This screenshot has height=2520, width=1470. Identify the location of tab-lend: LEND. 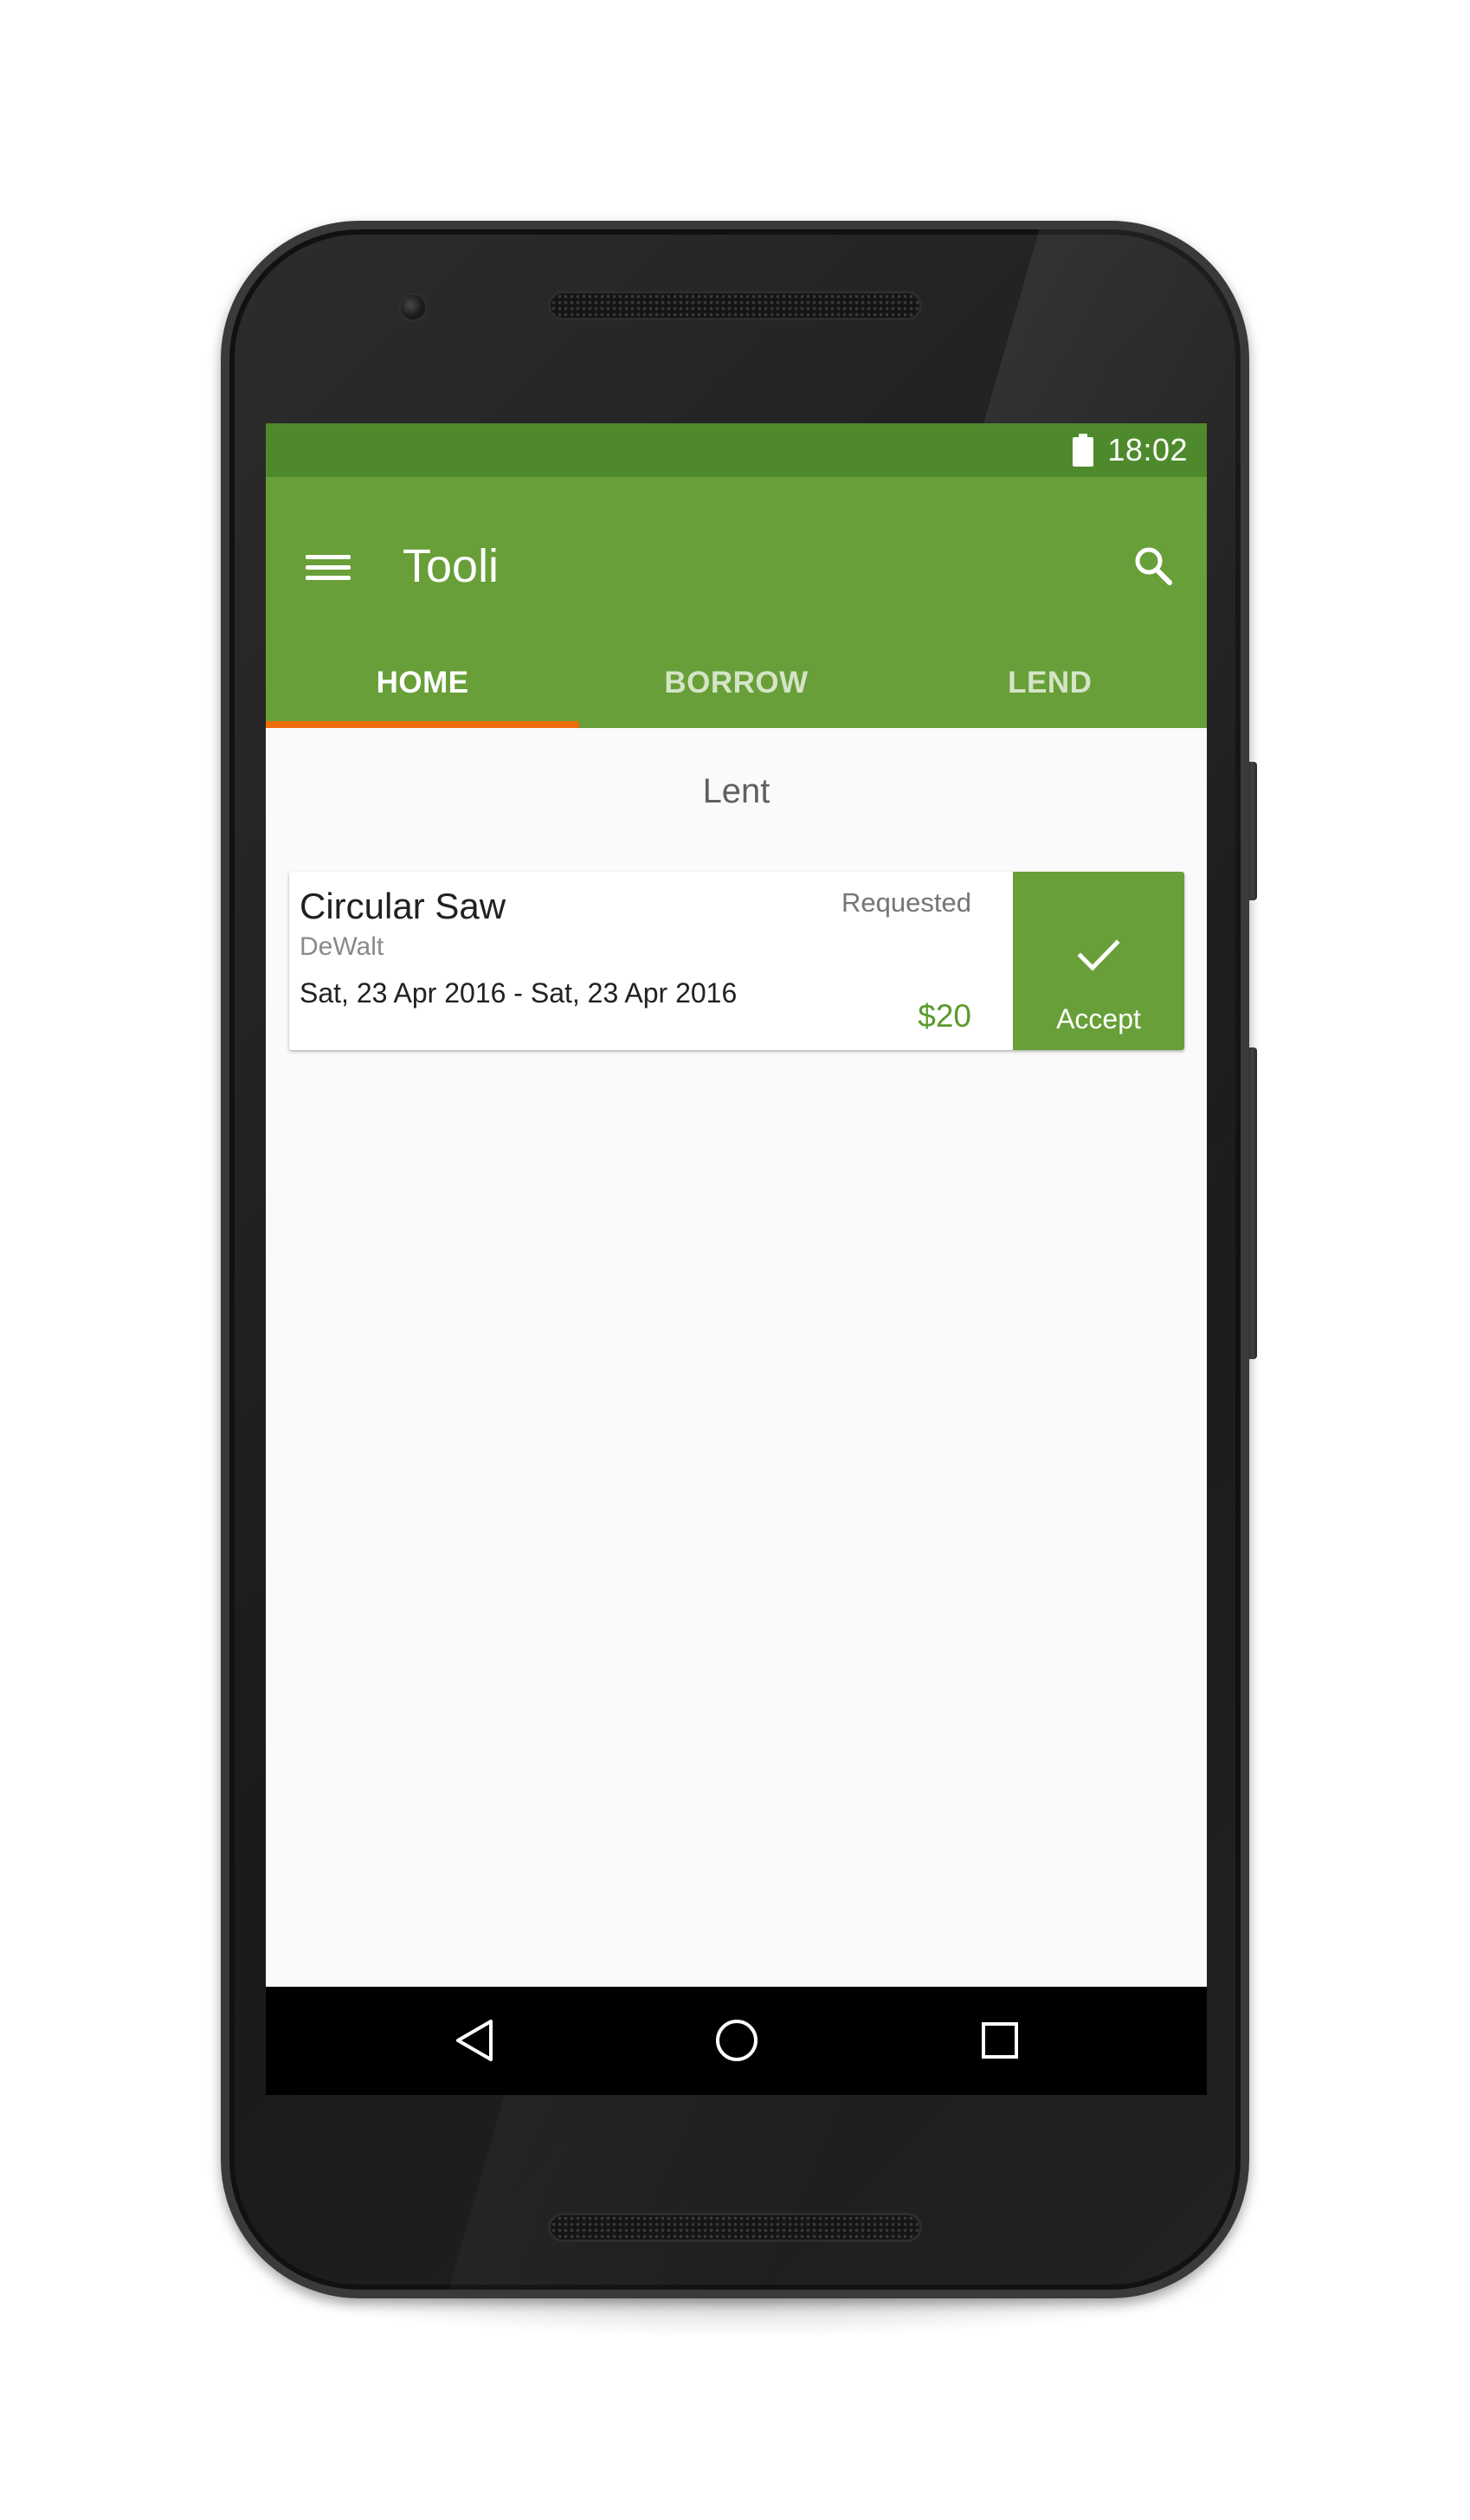
(1050, 683).